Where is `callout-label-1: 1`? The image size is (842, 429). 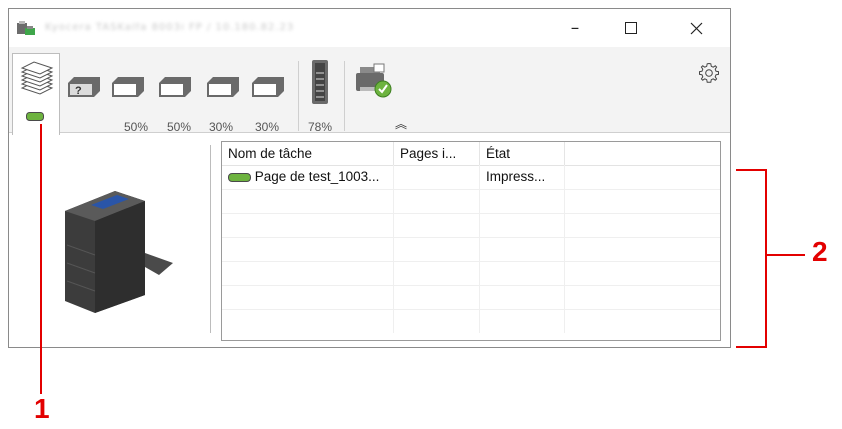
callout-label-1: 1 is located at coordinates (42, 408).